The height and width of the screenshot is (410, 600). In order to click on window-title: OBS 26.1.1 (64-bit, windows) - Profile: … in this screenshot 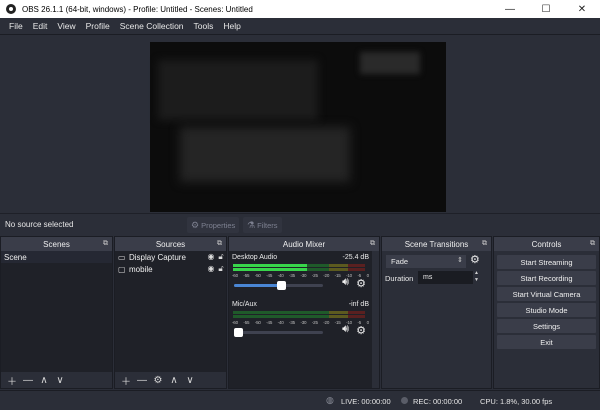, I will do `click(137, 9)`.